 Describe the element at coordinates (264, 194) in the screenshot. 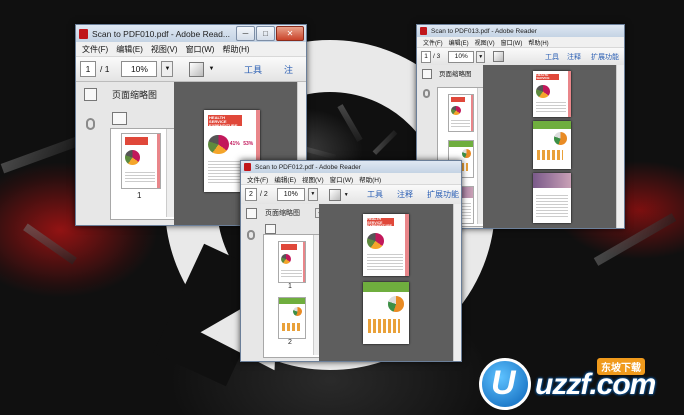

I see `page-total: / 2` at that location.